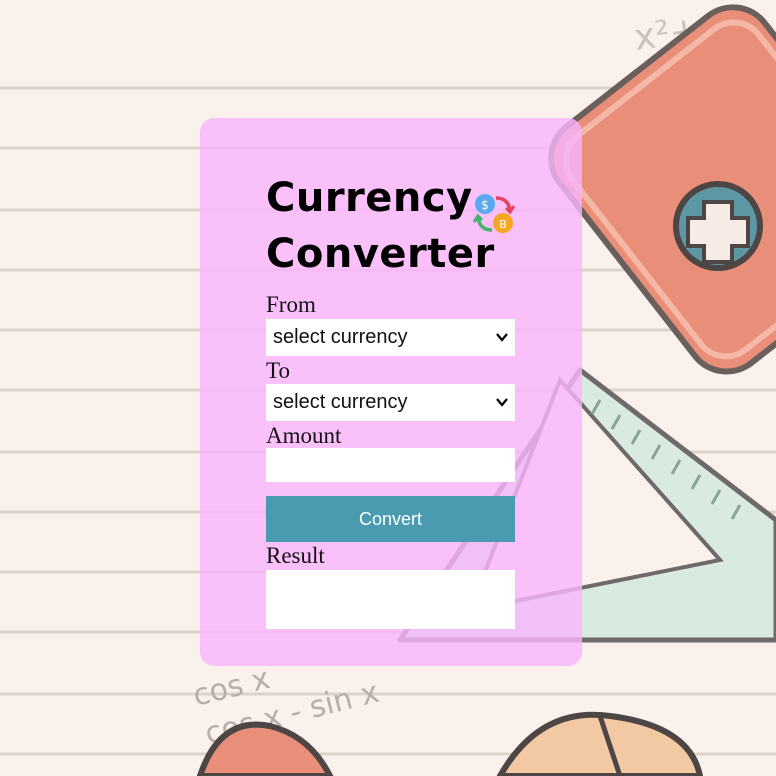  I want to click on amount-input, so click(390, 465).